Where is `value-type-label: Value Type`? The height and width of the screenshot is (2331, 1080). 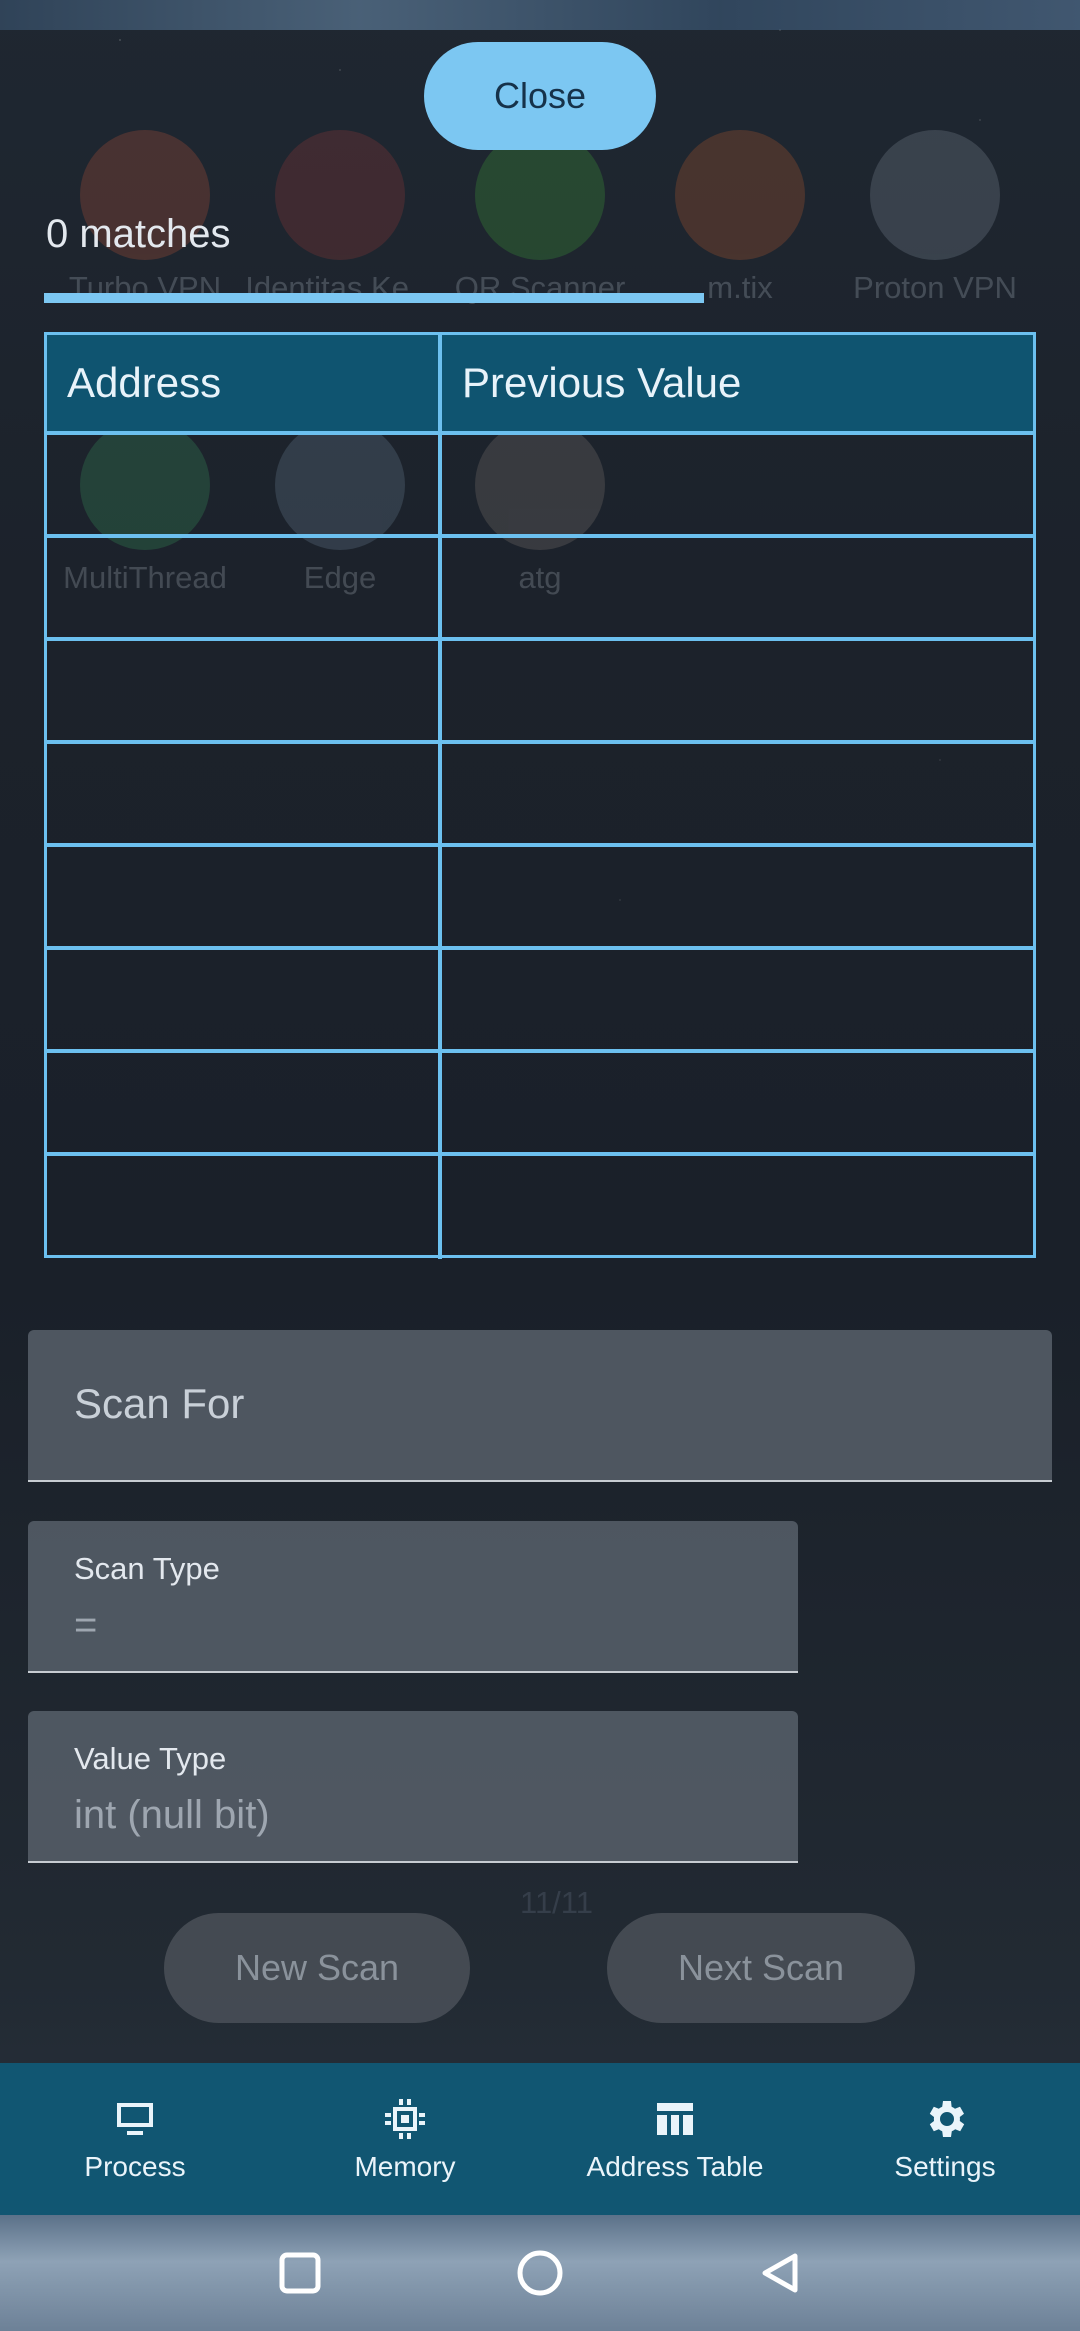 value-type-label: Value Type is located at coordinates (150, 1758).